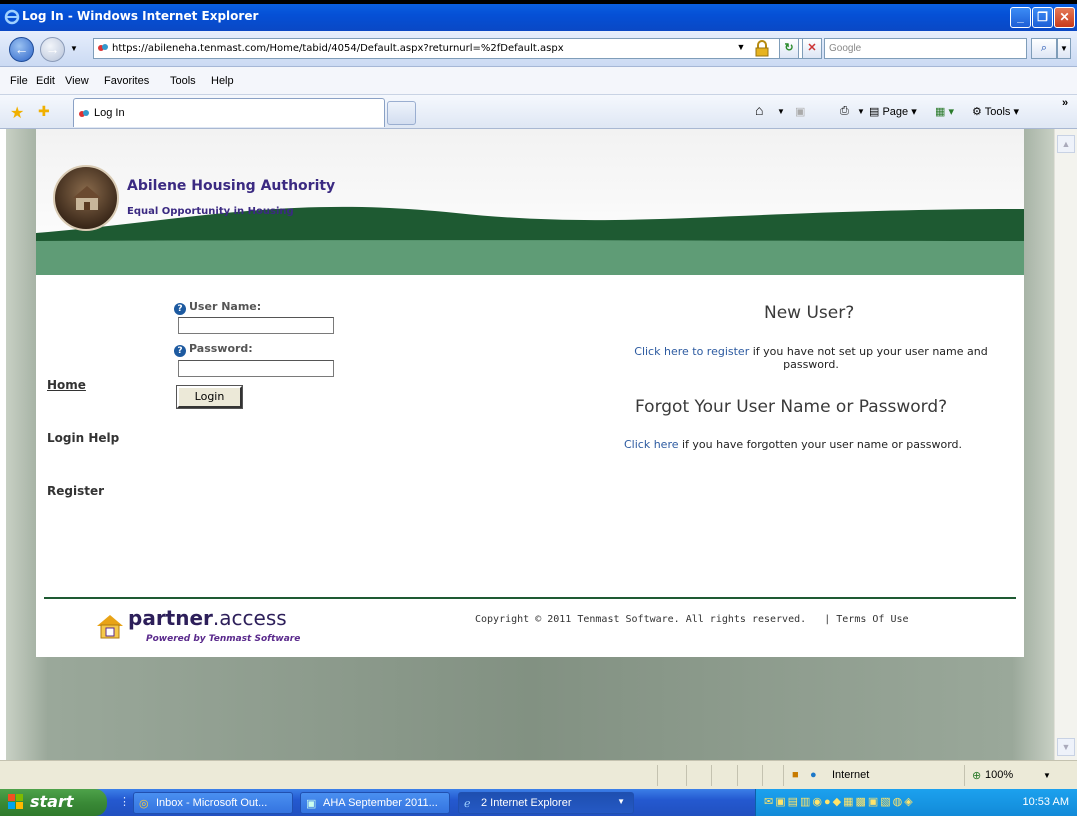 The image size is (1077, 816). Describe the element at coordinates (1042, 17) in the screenshot. I see `maximize-button: ❐` at that location.